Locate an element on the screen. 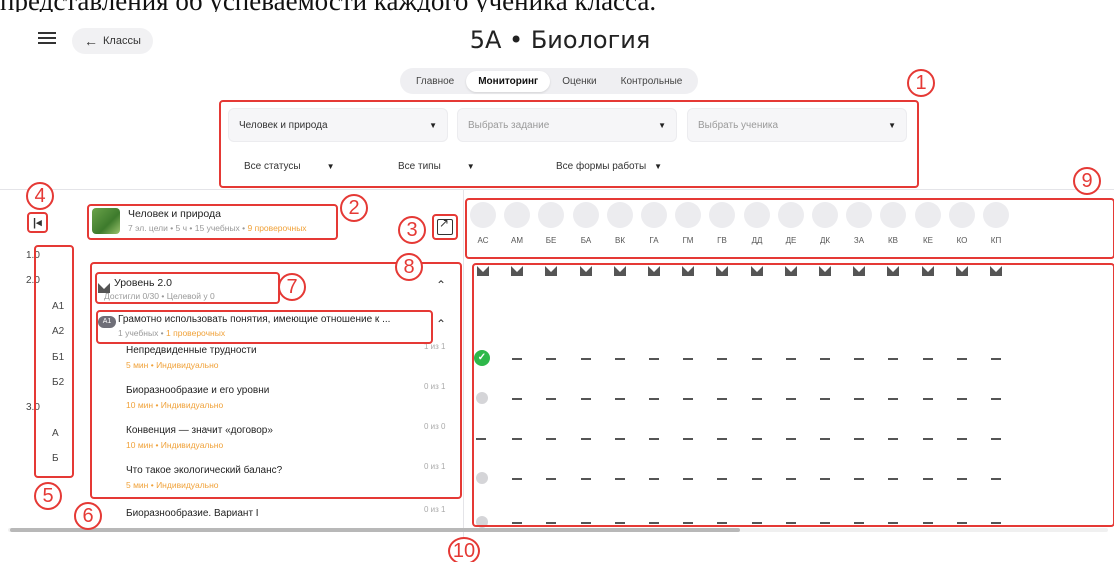  callout-number: 6 is located at coordinates (88, 516).